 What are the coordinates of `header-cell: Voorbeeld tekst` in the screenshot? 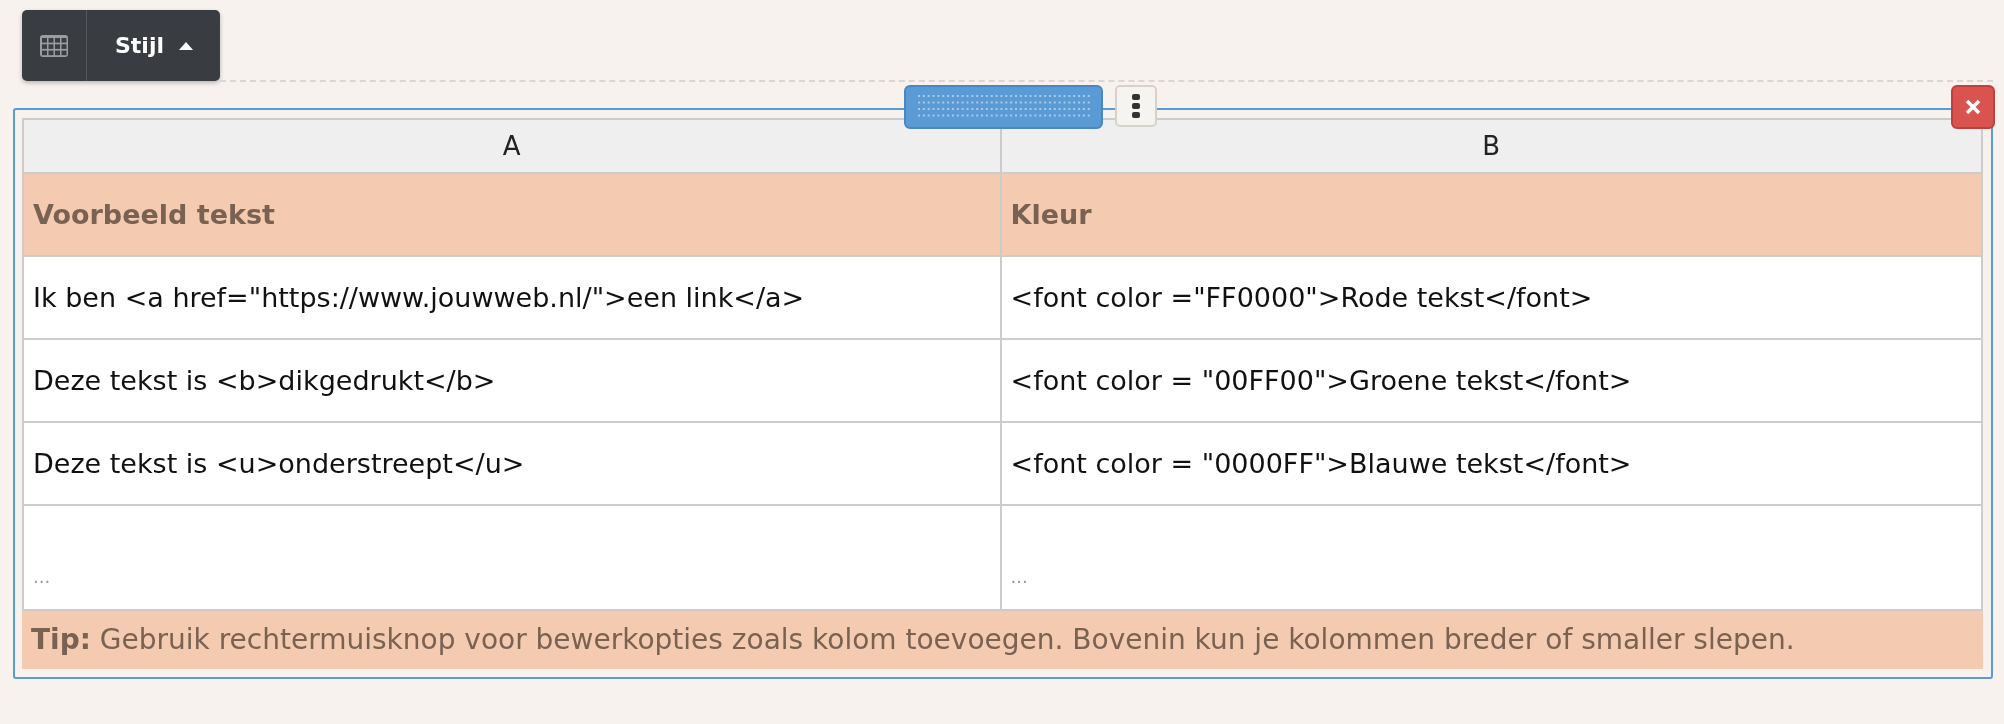 It's located at (512, 214).